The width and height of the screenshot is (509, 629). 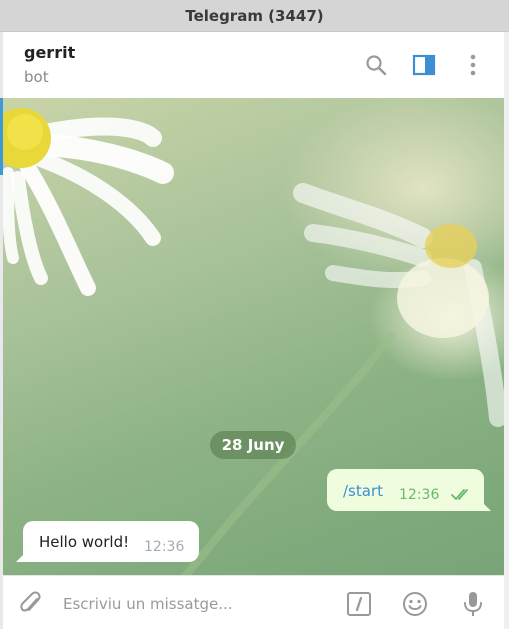 I want to click on sidebar-toggle-icon, so click(x=424, y=65).